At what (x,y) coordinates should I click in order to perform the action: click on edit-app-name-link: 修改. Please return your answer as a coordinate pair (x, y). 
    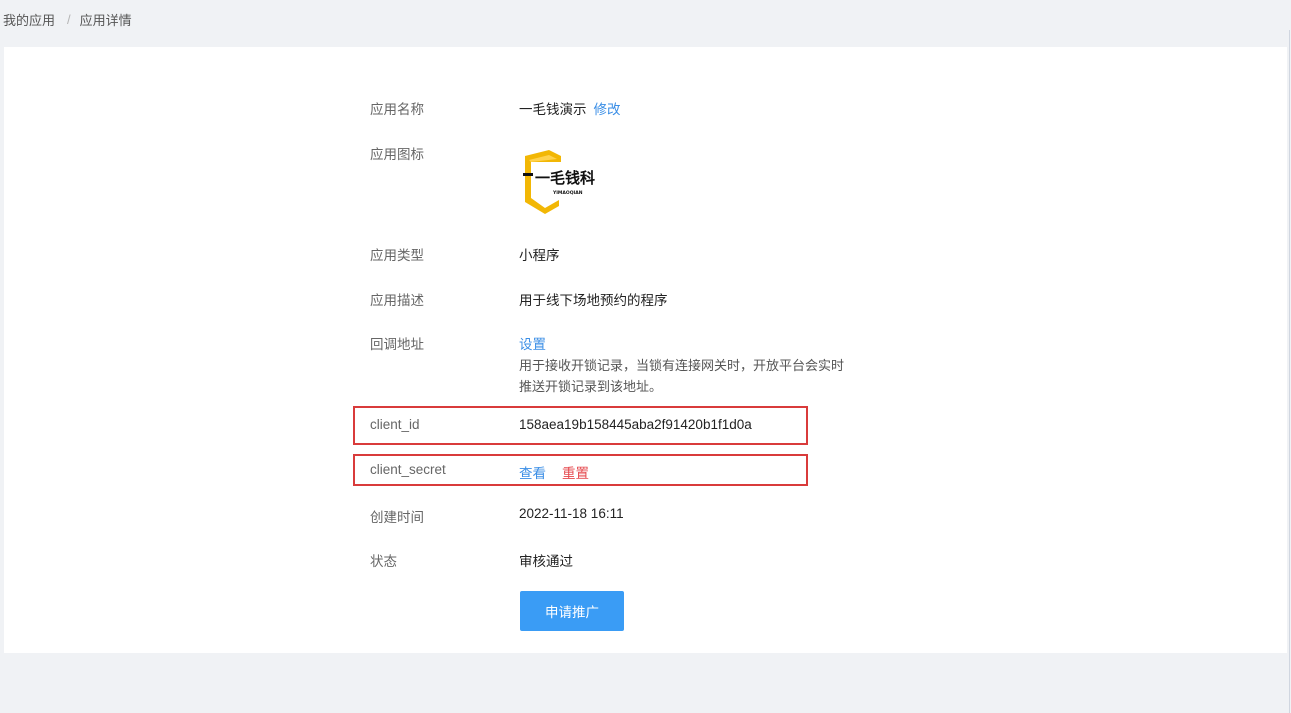
    Looking at the image, I should click on (607, 108).